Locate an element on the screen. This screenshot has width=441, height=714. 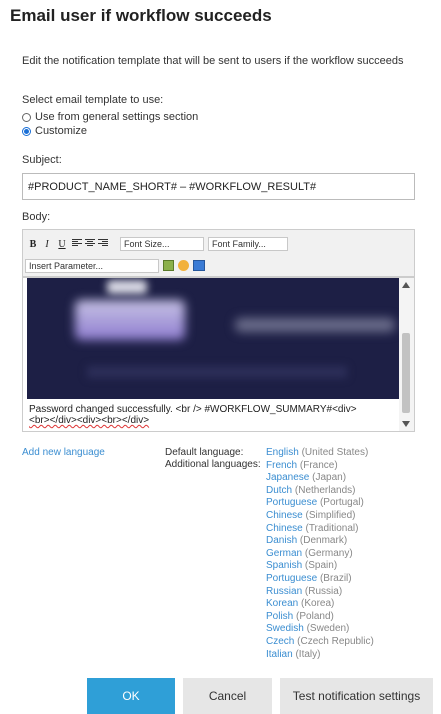
language-item: German (Germany) is located at coordinates (320, 554).